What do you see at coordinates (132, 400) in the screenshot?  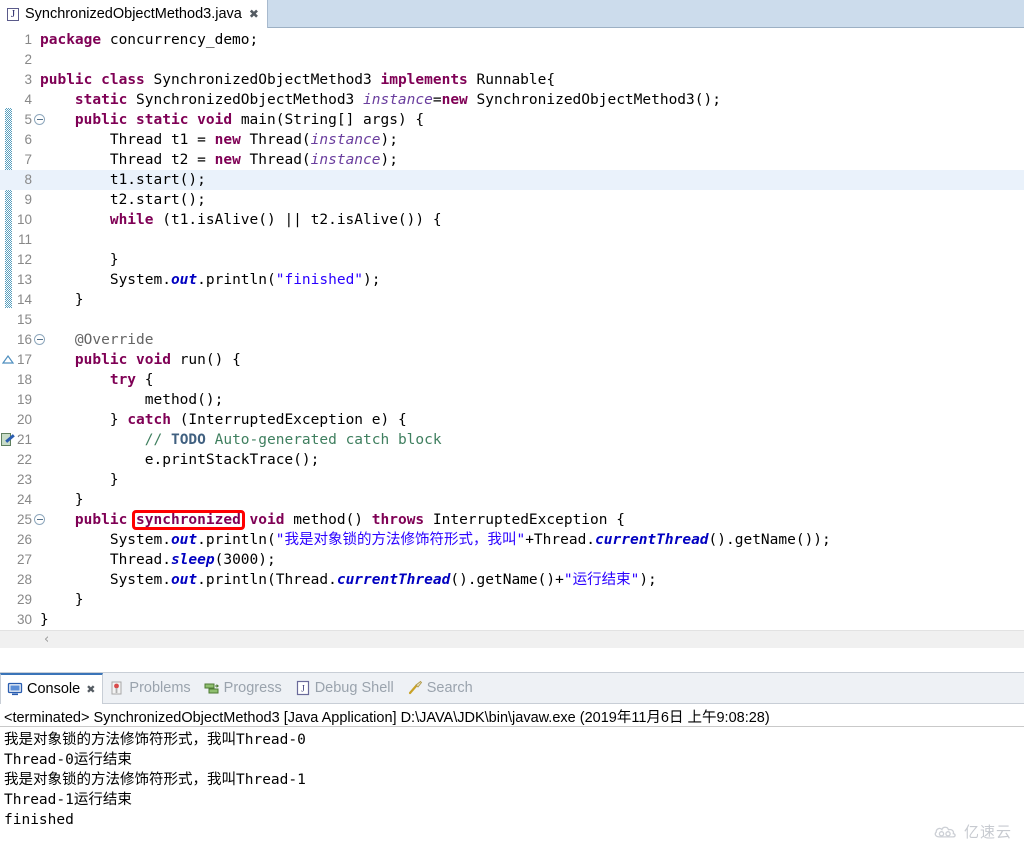 I see `code-text-line-19: method();` at bounding box center [132, 400].